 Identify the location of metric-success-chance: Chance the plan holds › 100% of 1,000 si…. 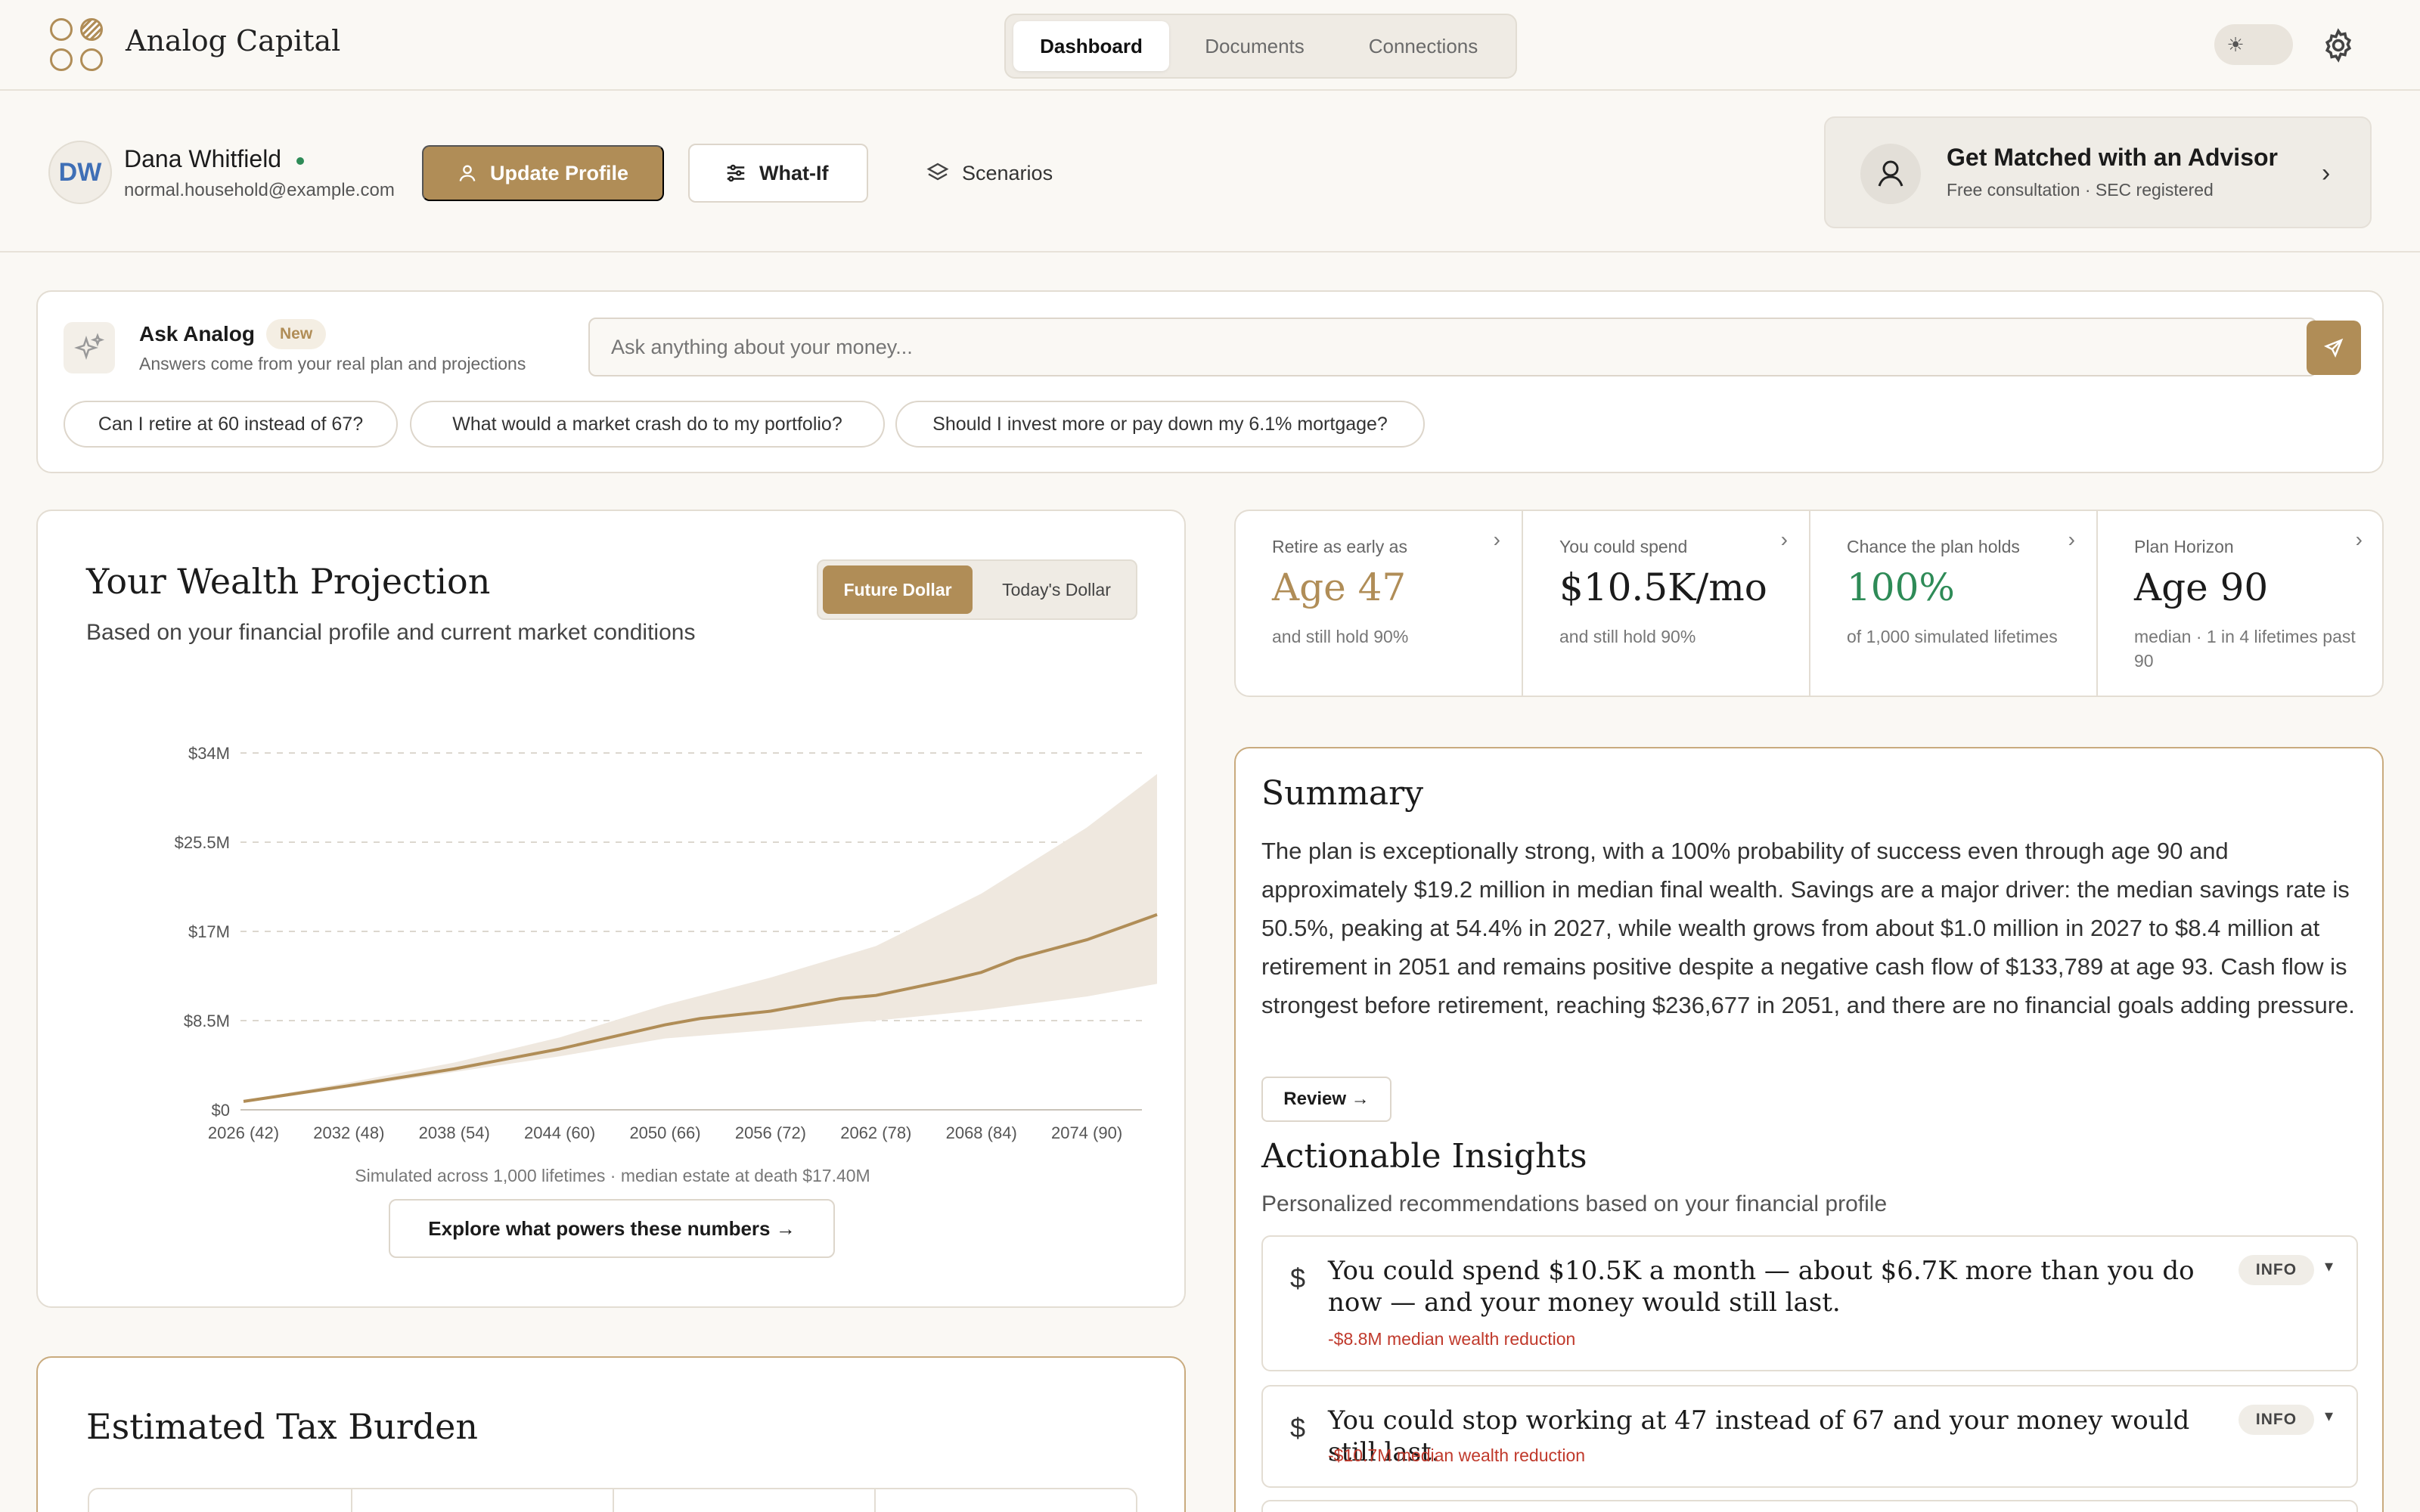
(1953, 603).